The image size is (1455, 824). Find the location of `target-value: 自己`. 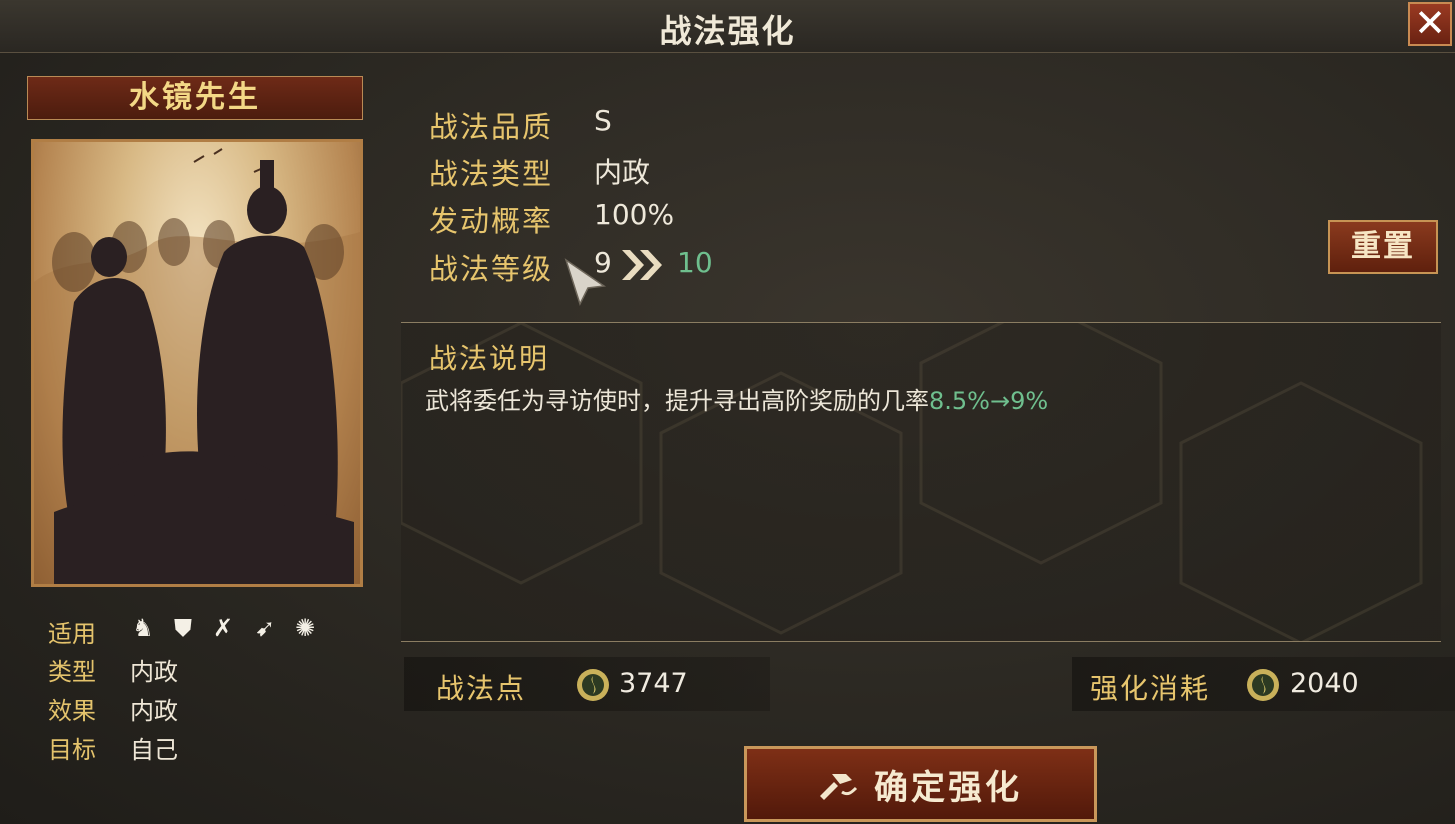

target-value: 自己 is located at coordinates (154, 750).